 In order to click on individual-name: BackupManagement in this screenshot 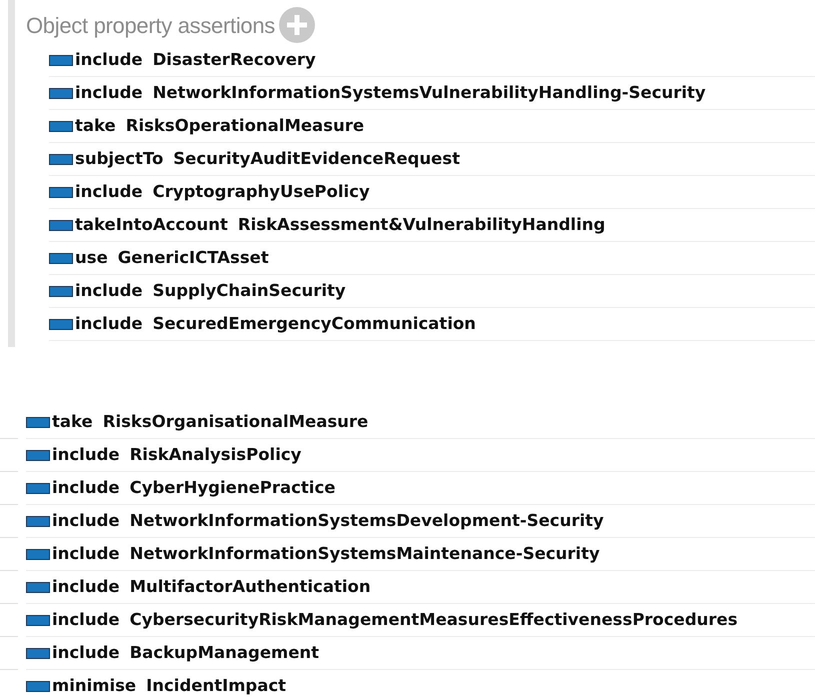, I will do `click(225, 653)`.